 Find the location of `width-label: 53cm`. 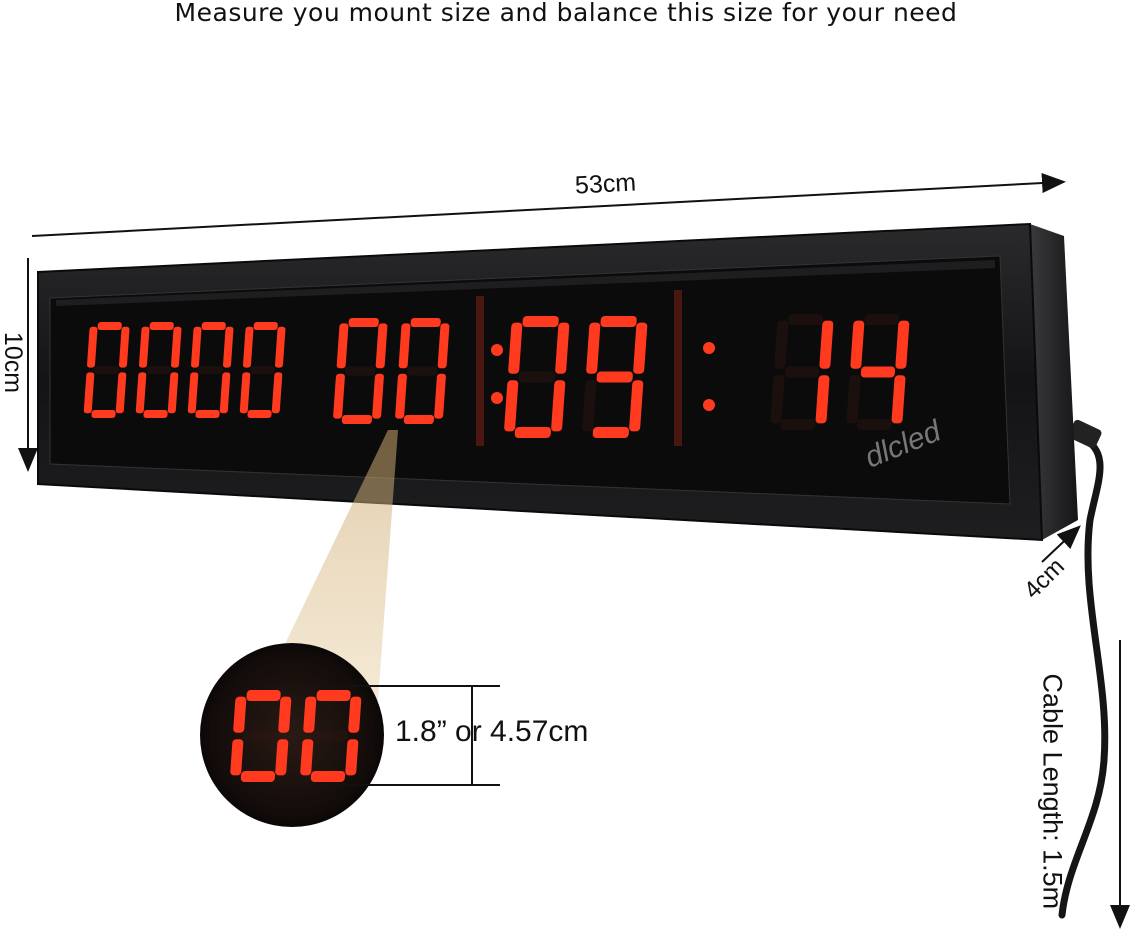

width-label: 53cm is located at coordinates (605, 184).